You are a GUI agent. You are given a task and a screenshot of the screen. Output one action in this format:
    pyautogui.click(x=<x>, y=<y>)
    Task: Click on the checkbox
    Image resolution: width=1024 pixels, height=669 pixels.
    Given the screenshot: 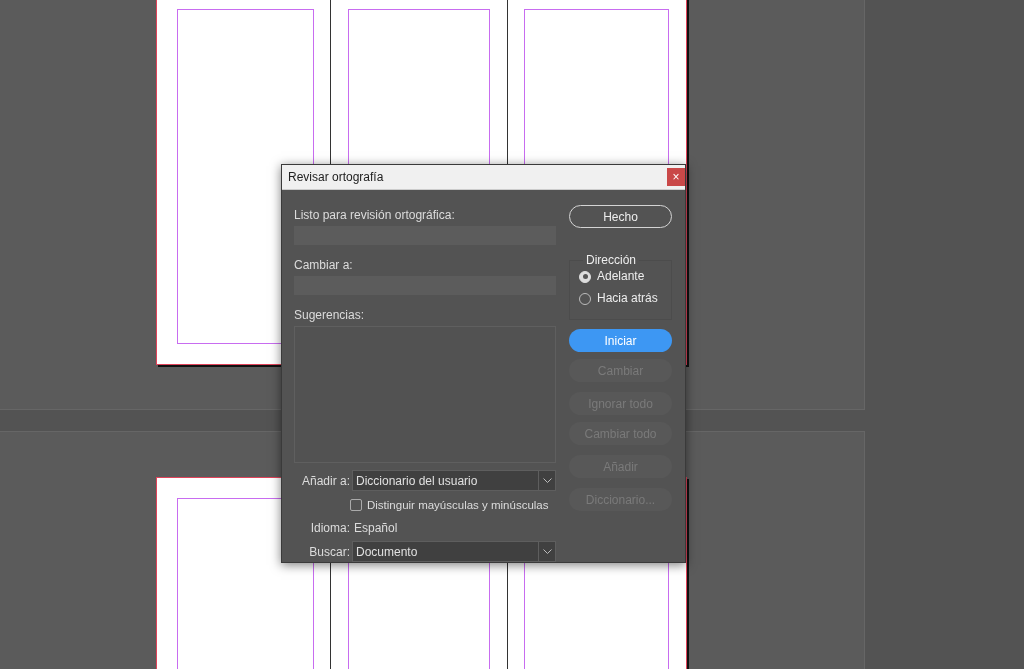 What is the action you would take?
    pyautogui.click(x=356, y=505)
    